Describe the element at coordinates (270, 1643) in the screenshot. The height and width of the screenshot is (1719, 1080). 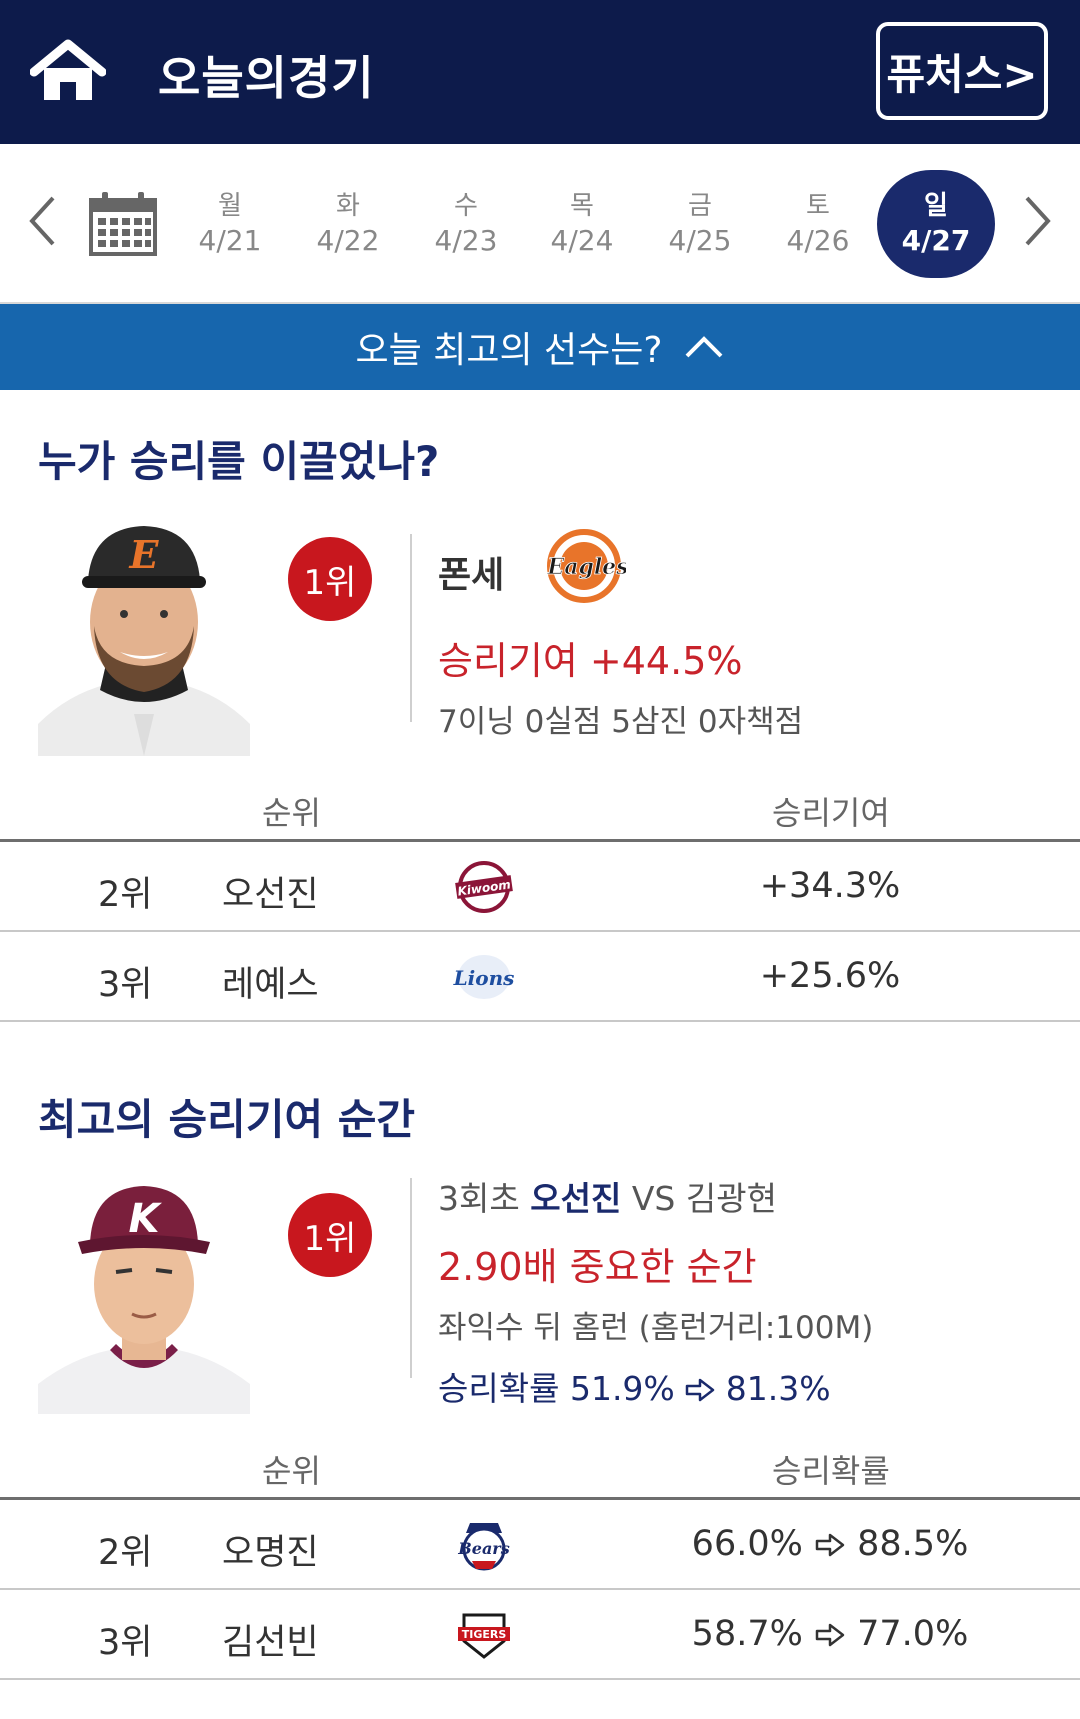
I see `row-player-name: 김선빈` at that location.